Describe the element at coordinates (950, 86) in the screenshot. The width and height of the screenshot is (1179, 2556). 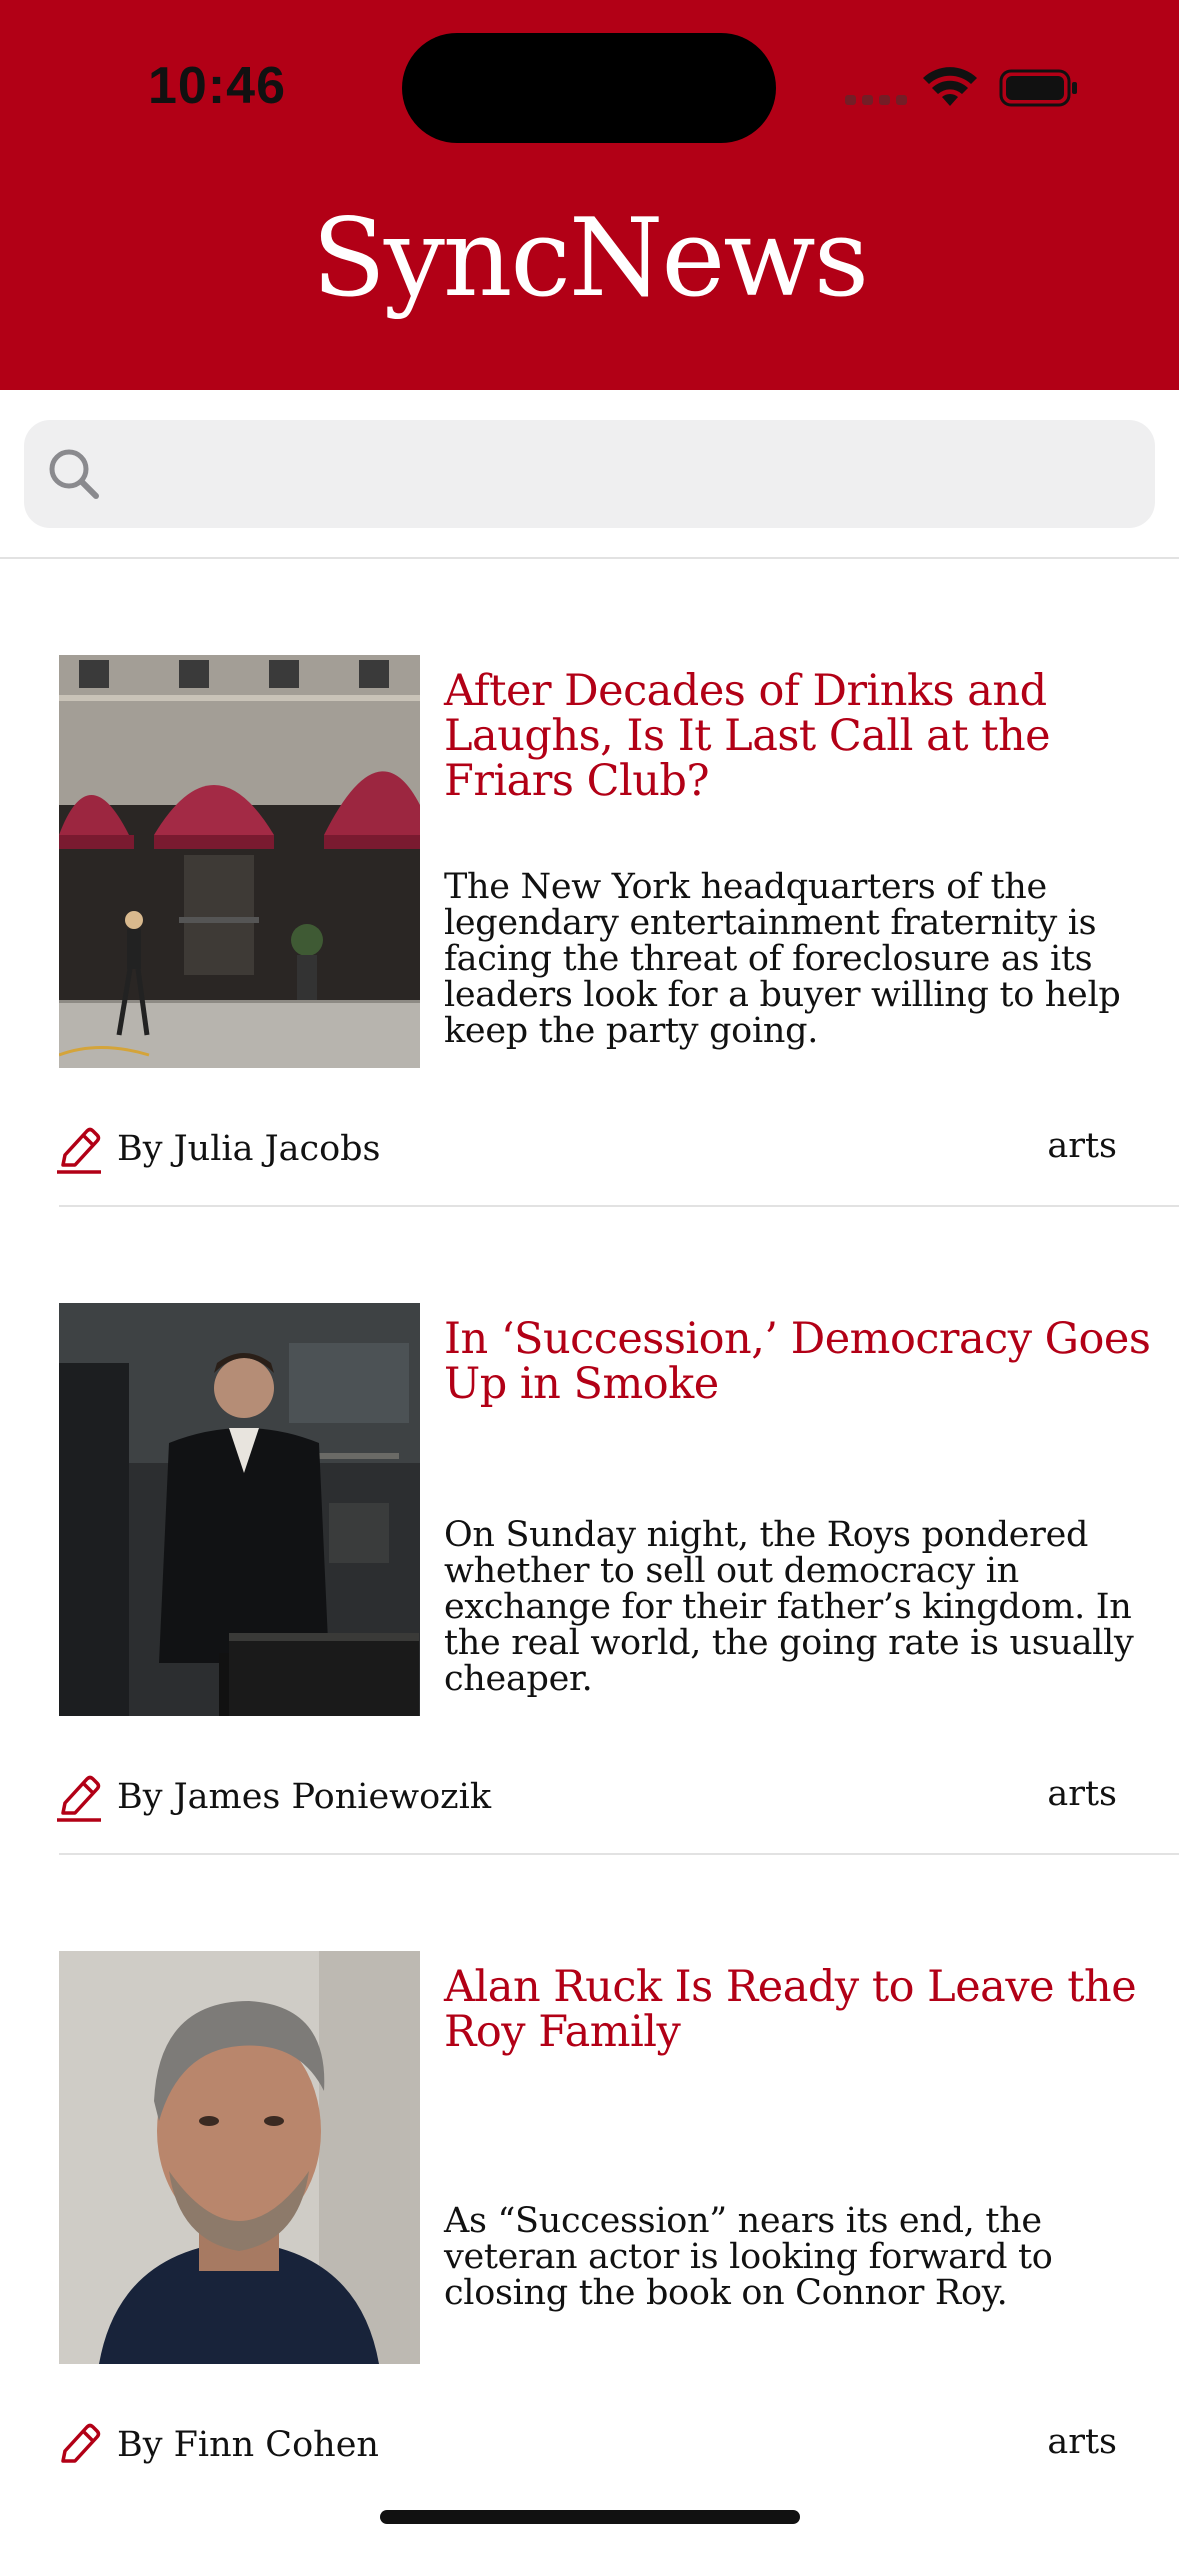
I see `wifi-icon` at that location.